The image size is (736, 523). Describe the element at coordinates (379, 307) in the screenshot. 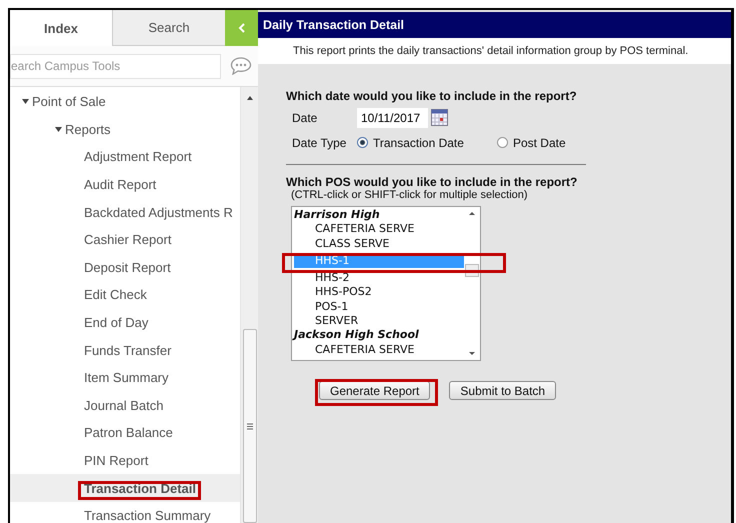

I see `list-option: POS-1` at that location.